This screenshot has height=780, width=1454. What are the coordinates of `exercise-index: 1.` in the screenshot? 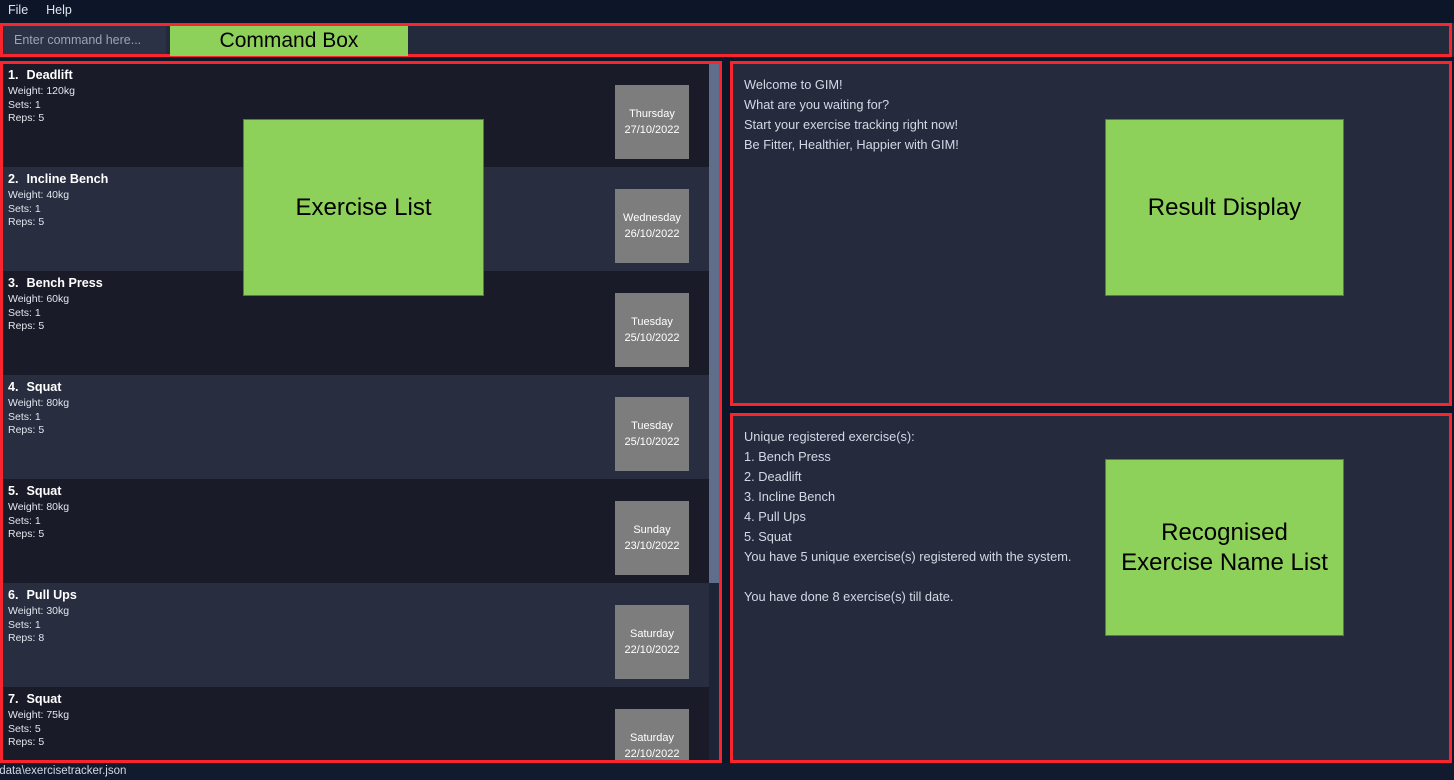 It's located at (13, 75).